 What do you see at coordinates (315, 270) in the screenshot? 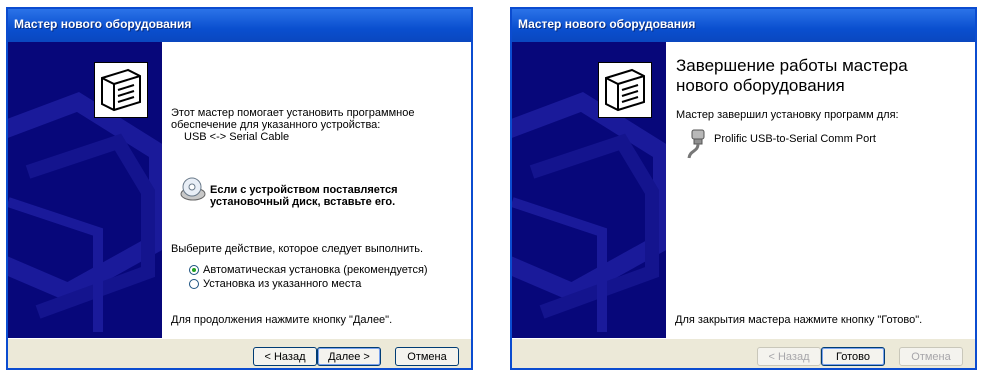
I see `radio-label-auto: Автоматическая установка (рекомендуется)` at bounding box center [315, 270].